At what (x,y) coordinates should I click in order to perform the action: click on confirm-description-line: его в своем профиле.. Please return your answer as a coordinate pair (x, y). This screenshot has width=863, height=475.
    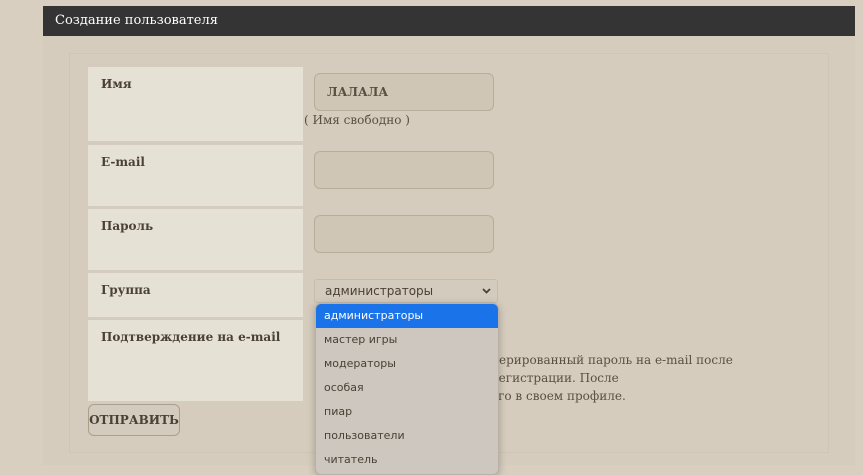
    Looking at the image, I should click on (558, 396).